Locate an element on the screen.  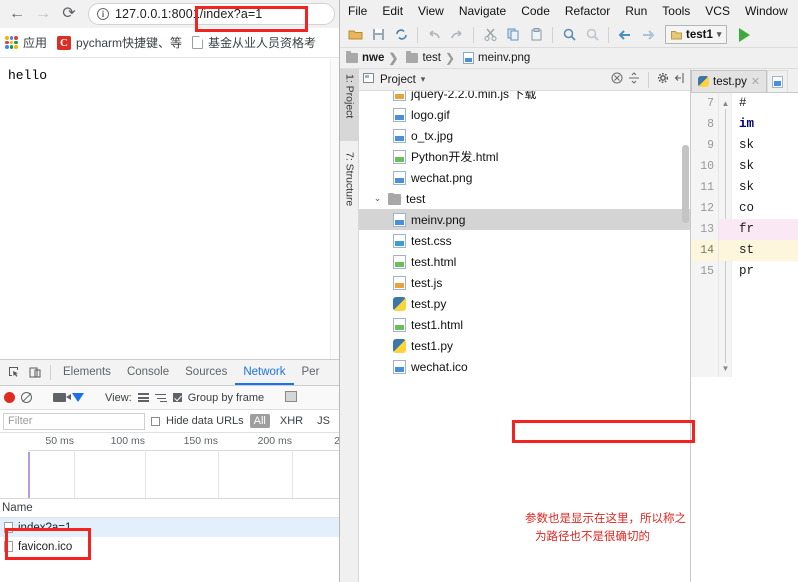
editor-tab-next is located at coordinates (778, 81).